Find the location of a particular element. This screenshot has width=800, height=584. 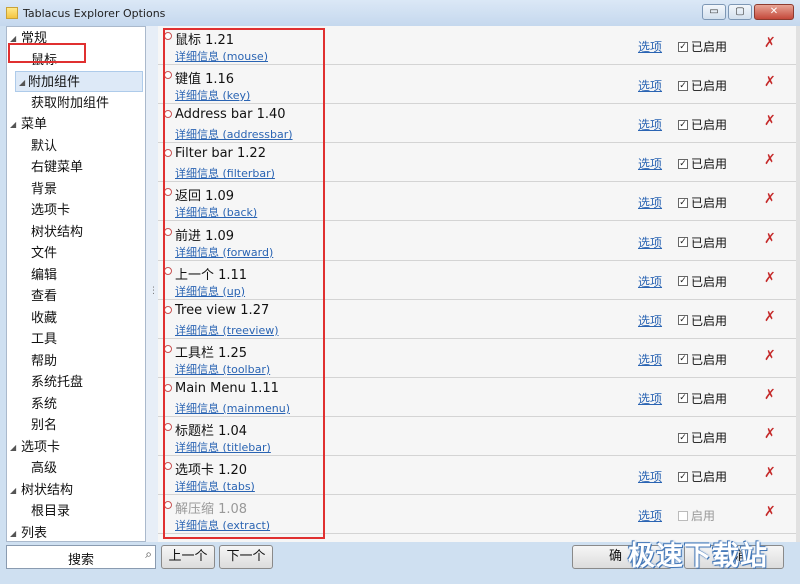

tree-item: 文件 is located at coordinates (32, 253).